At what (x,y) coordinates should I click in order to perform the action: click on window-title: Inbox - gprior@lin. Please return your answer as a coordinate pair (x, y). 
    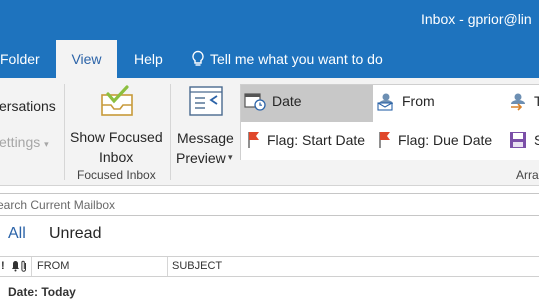
    Looking at the image, I should click on (476, 19).